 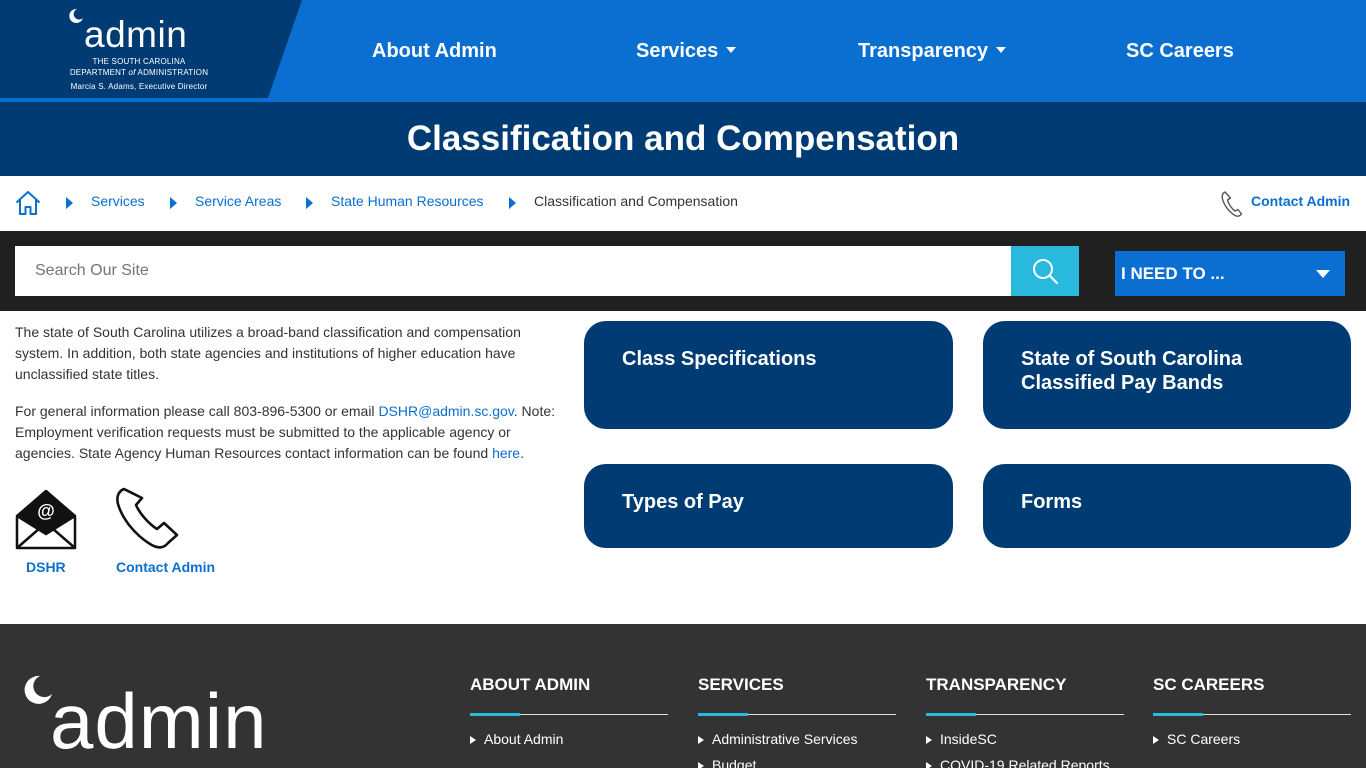 I want to click on home-icon, so click(x=28, y=203).